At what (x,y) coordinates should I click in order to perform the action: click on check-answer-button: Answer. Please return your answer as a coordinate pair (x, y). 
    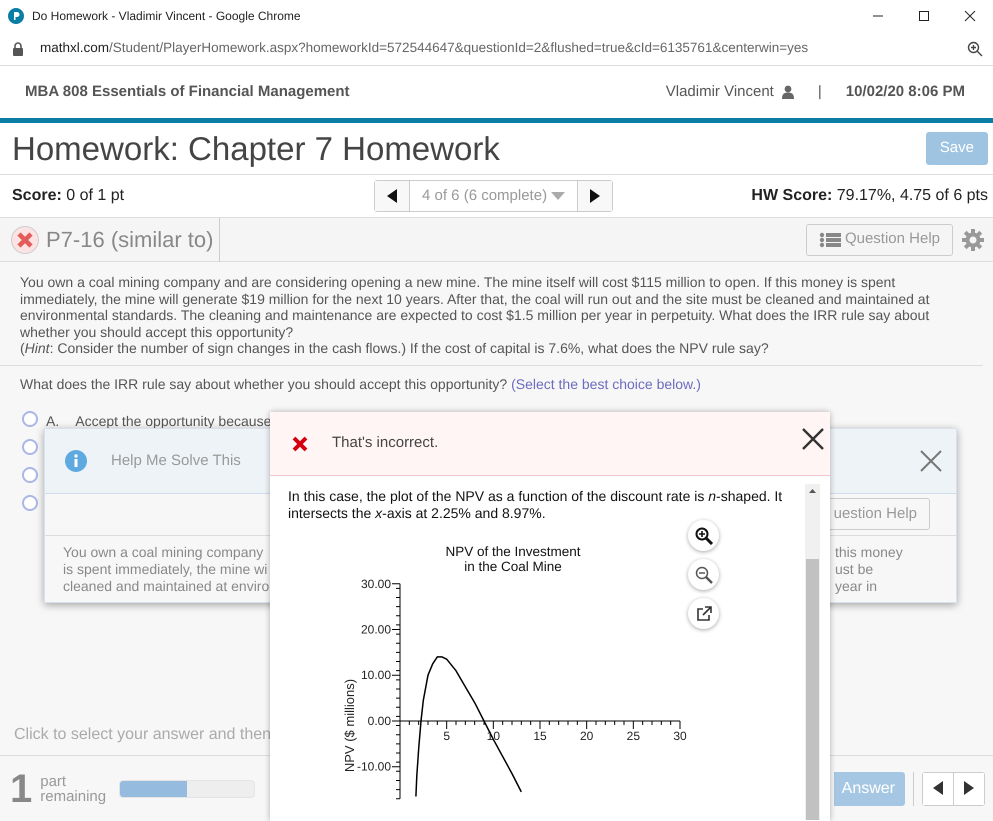
    Looking at the image, I should click on (869, 789).